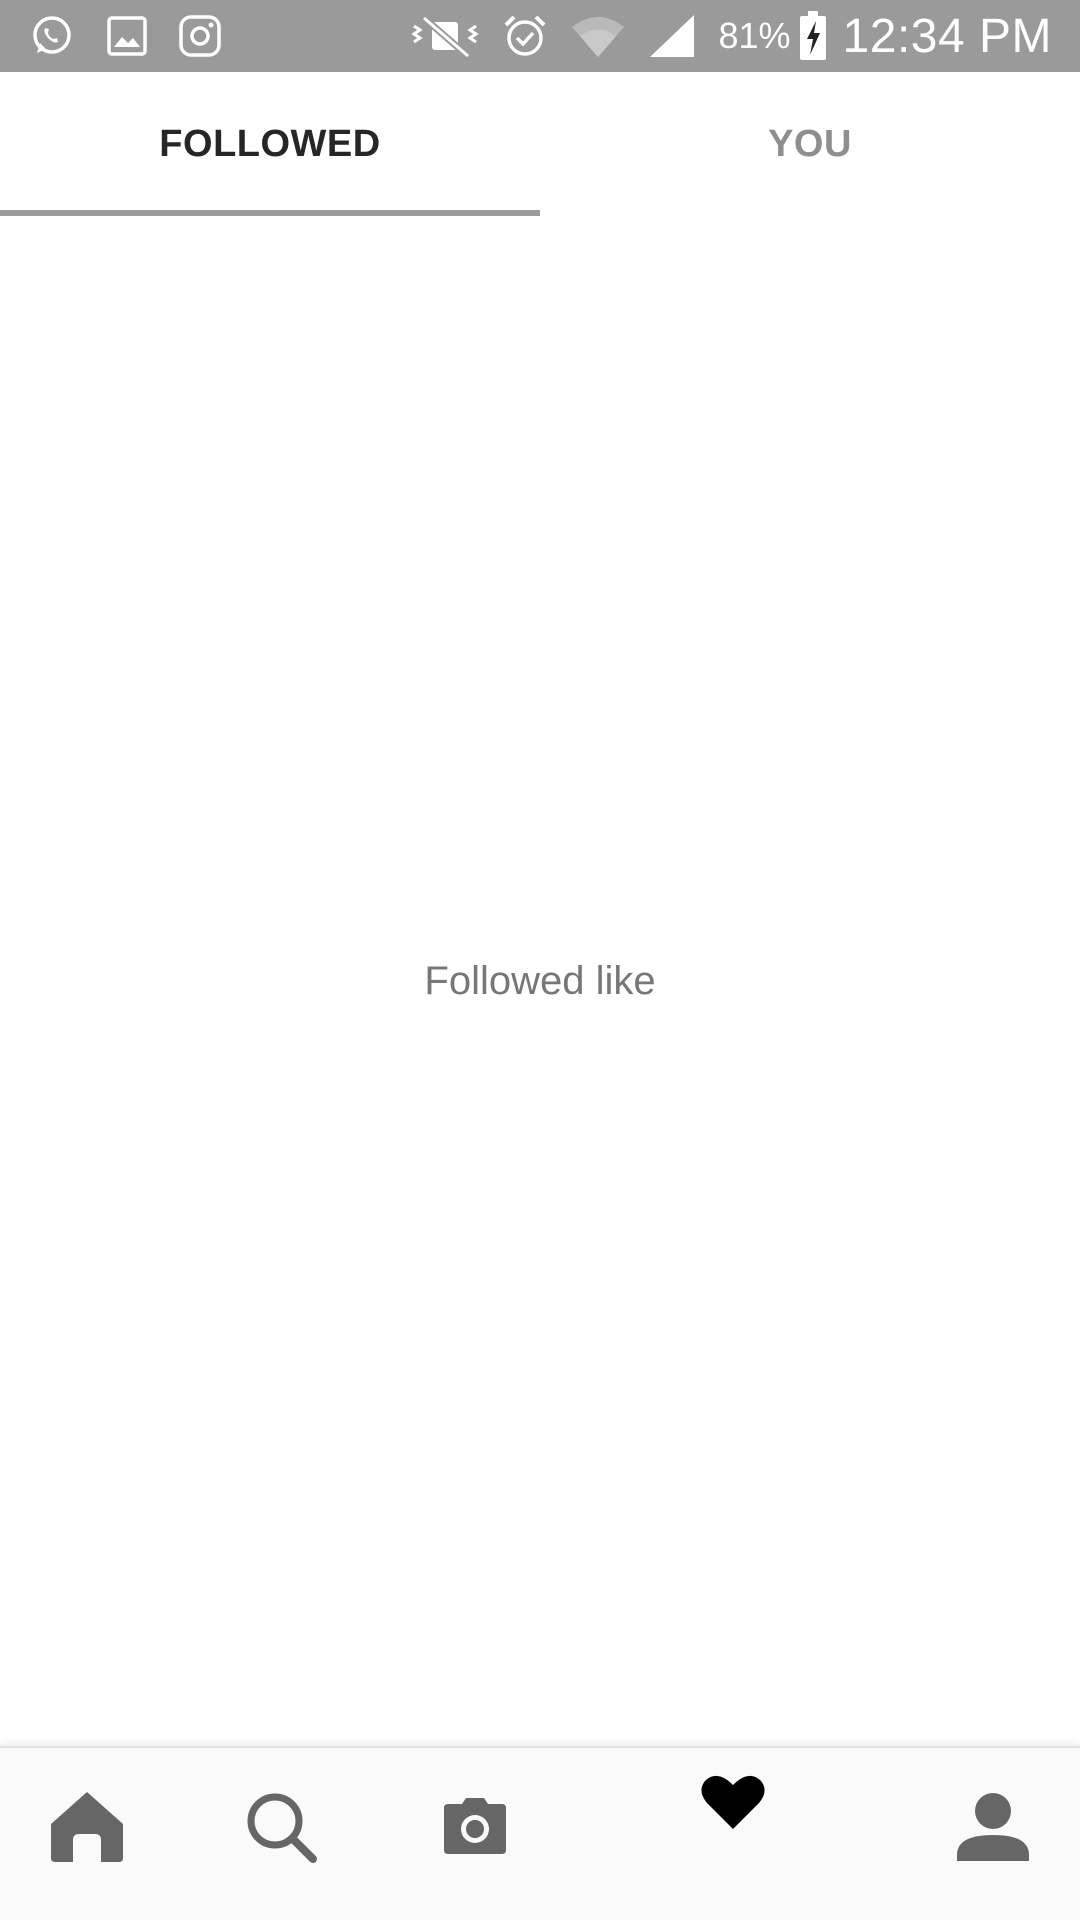  What do you see at coordinates (947, 36) in the screenshot?
I see `clock: 12:34 PM` at bounding box center [947, 36].